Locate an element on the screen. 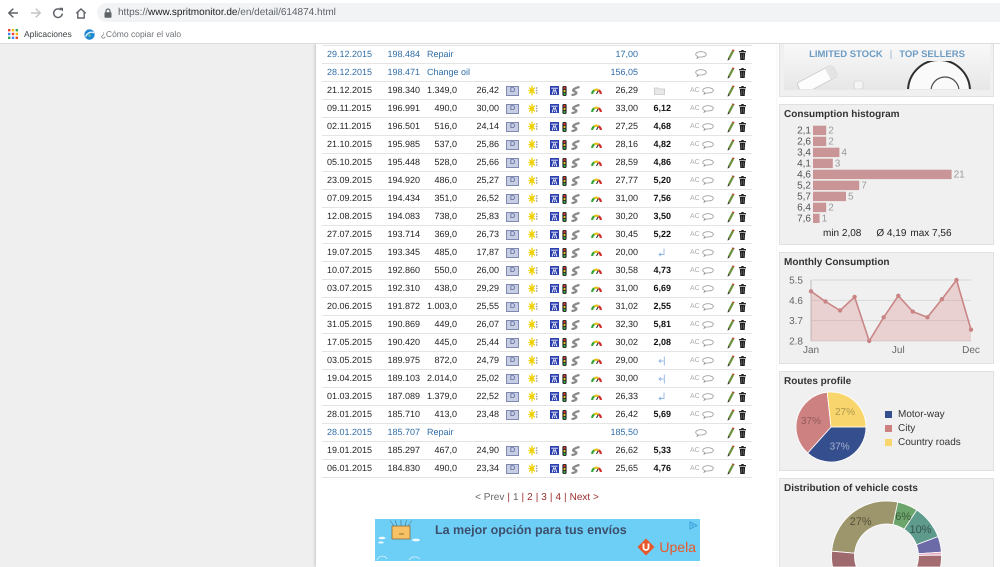 This screenshot has height=567, width=1000. category-label: 4,6 is located at coordinates (804, 175).